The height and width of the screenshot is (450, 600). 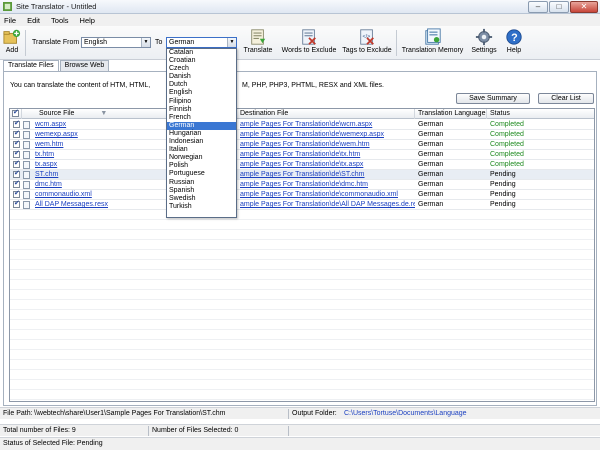 I want to click on help-label: Help, so click(x=514, y=50).